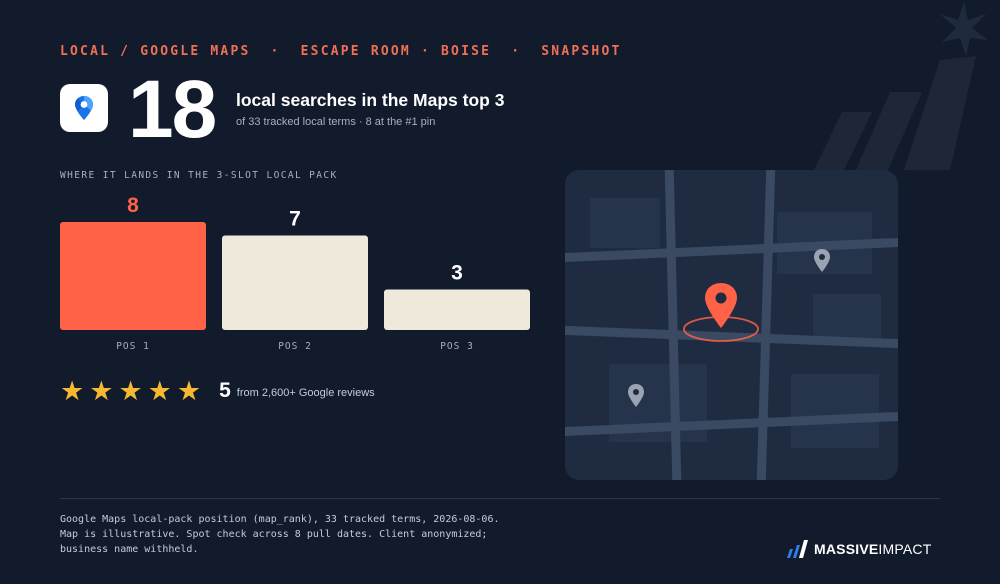  I want to click on brand-logo: MASSIVEIMPACT, so click(858, 549).